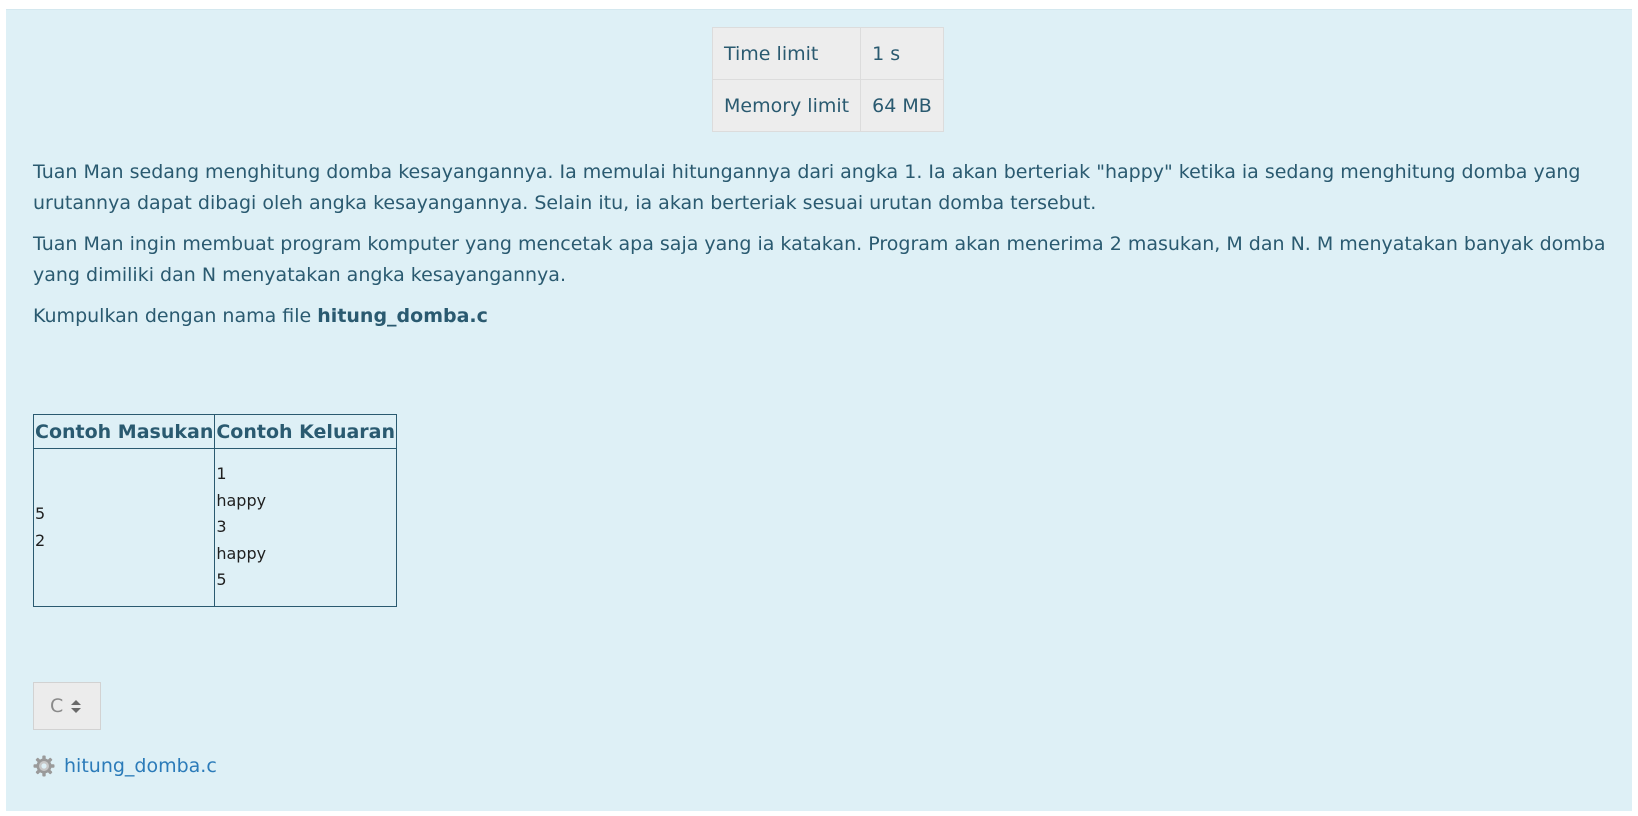 Image resolution: width=1638 pixels, height=816 pixels. I want to click on gear-icon, so click(44, 766).